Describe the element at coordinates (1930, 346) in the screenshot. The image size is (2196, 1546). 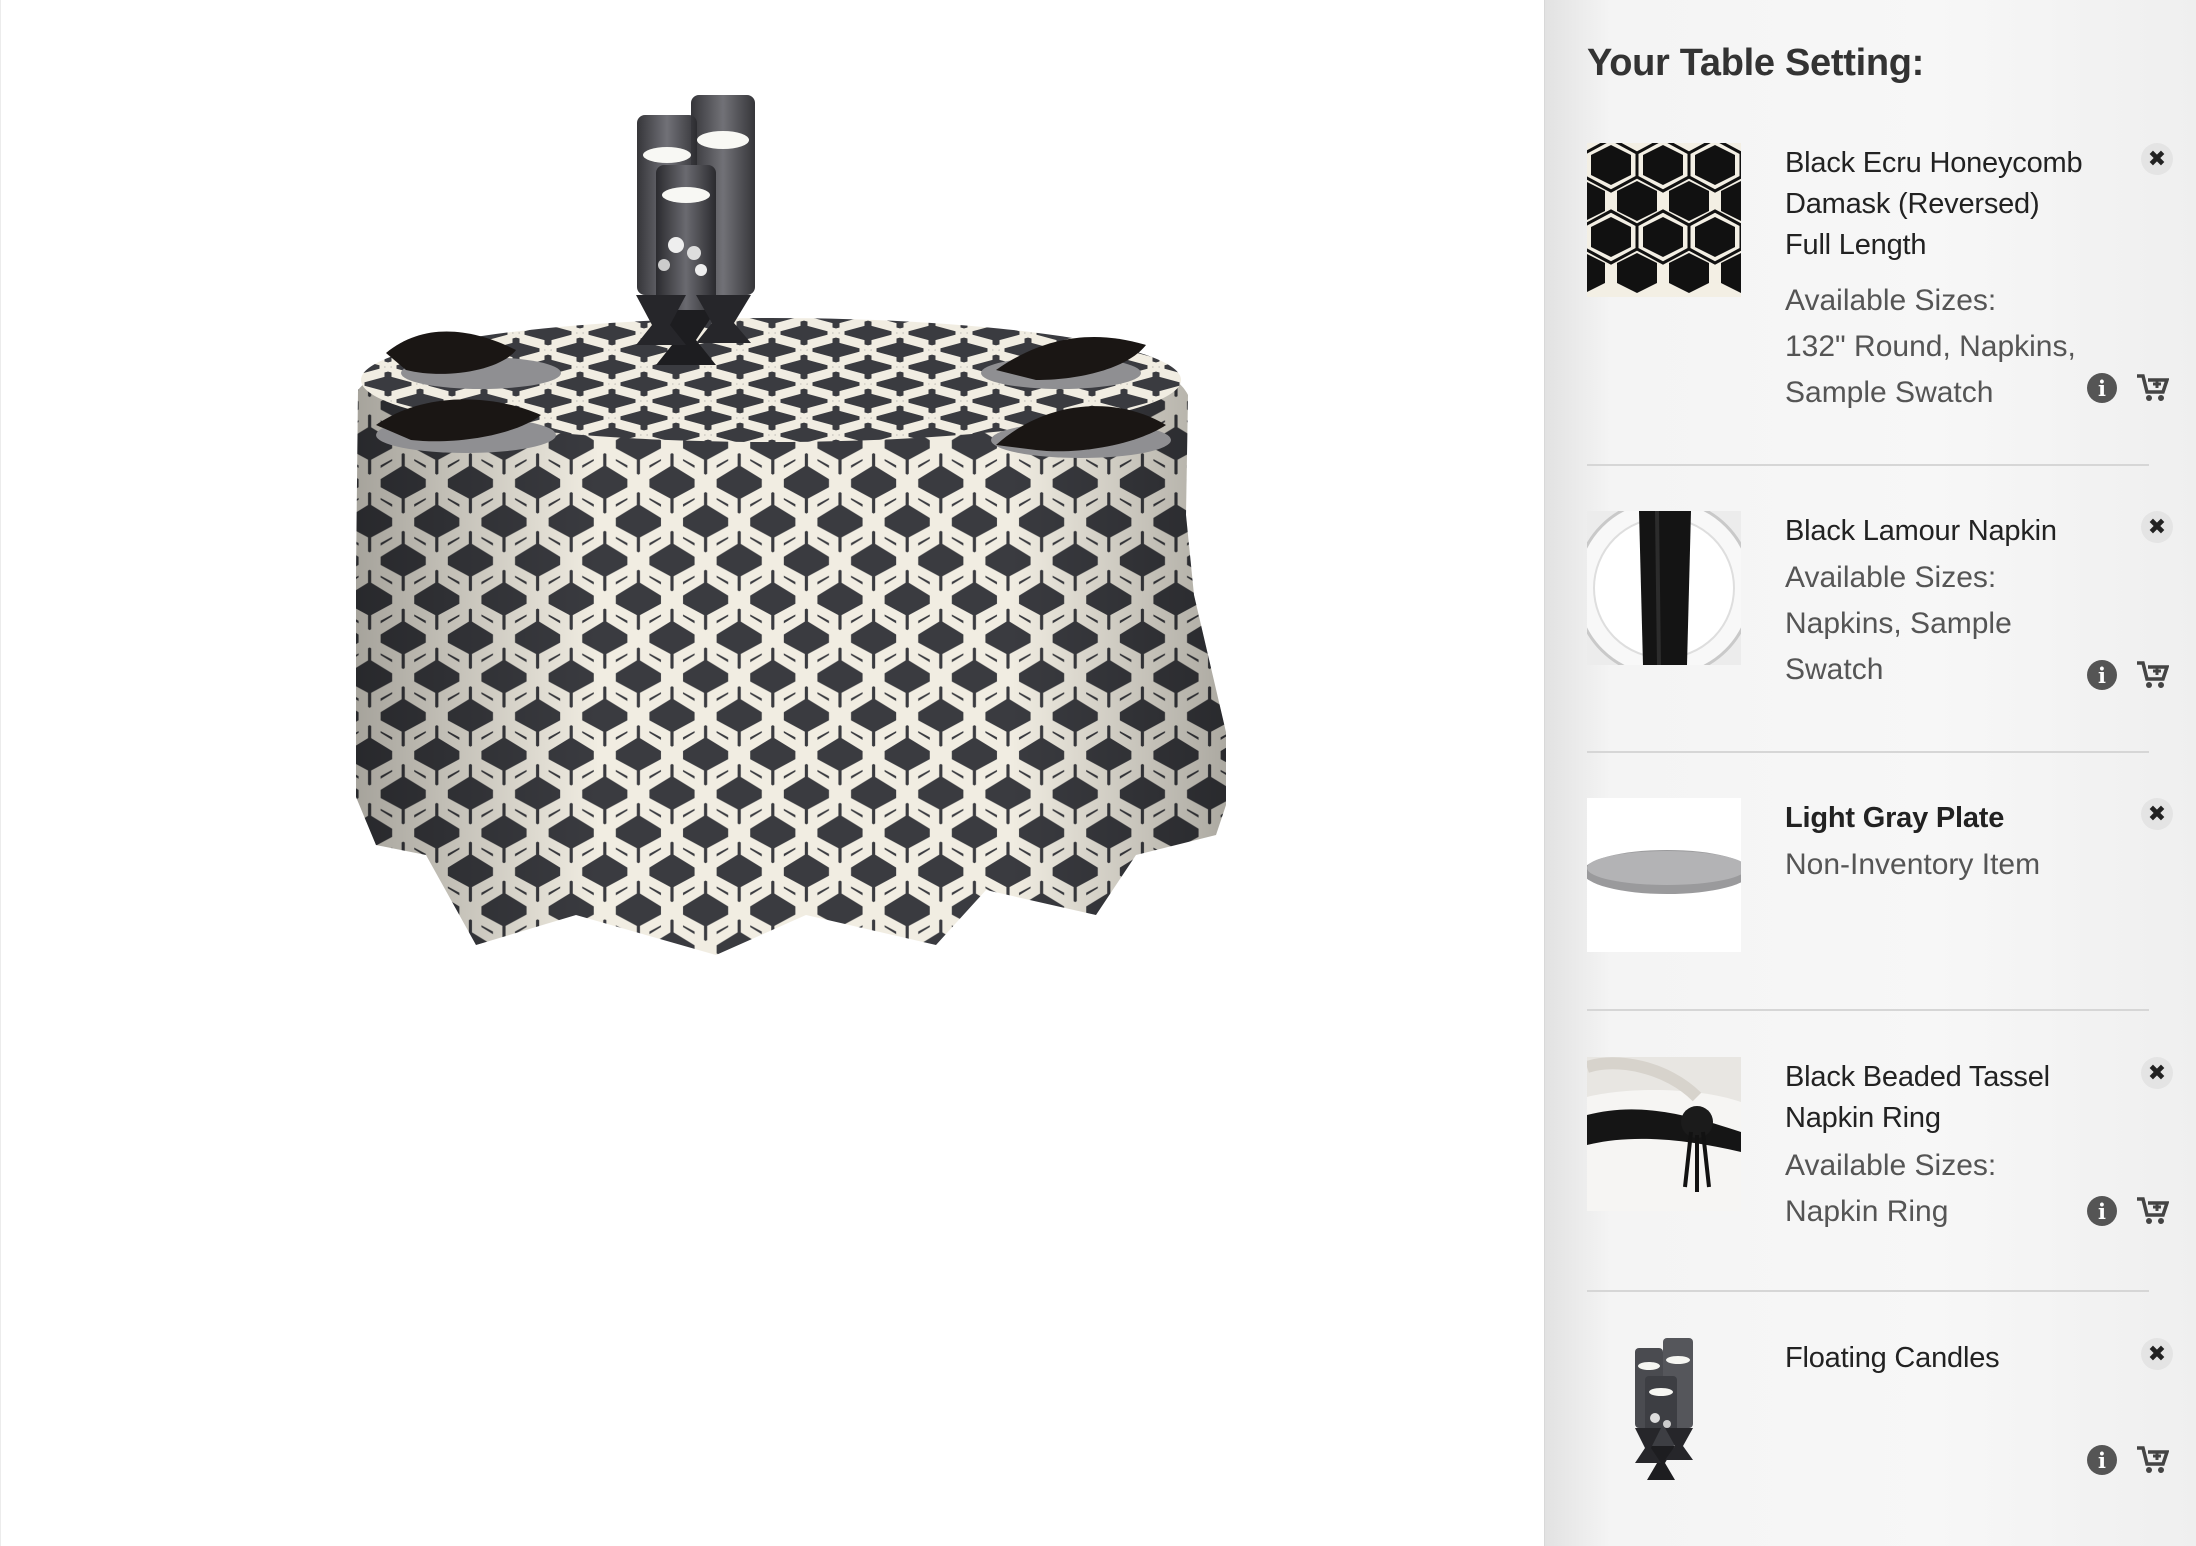
I see `sizes-line: 132" Round, Napkins,` at that location.